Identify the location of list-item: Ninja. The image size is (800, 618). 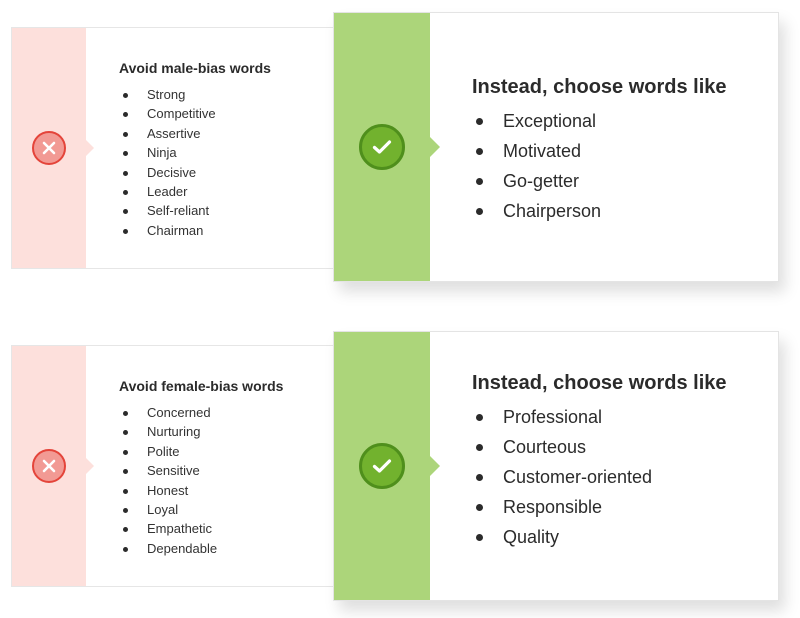
(195, 152).